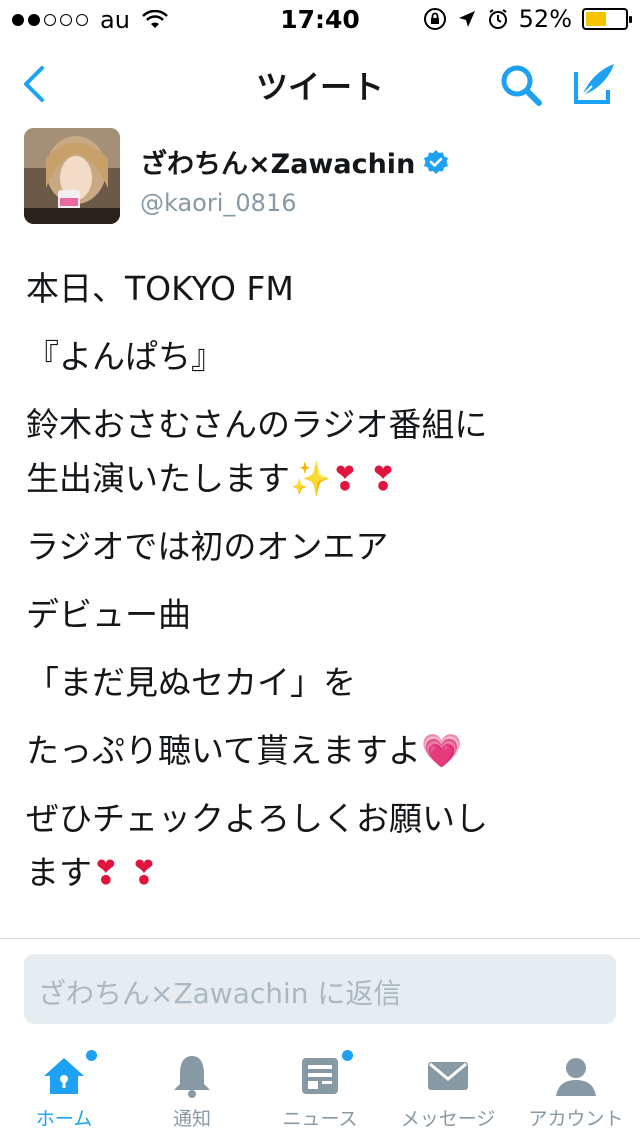 The height and width of the screenshot is (1136, 640). I want to click on tab-label: 通知, so click(191, 1119).